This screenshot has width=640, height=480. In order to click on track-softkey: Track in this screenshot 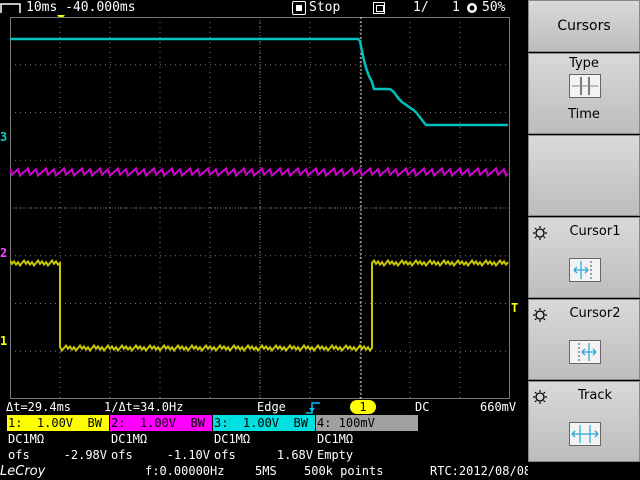, I will do `click(584, 421)`.